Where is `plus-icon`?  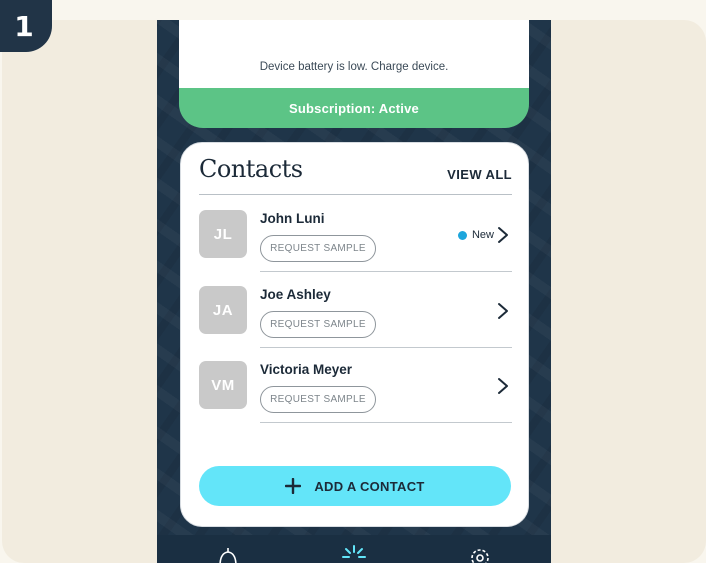 plus-icon is located at coordinates (293, 486).